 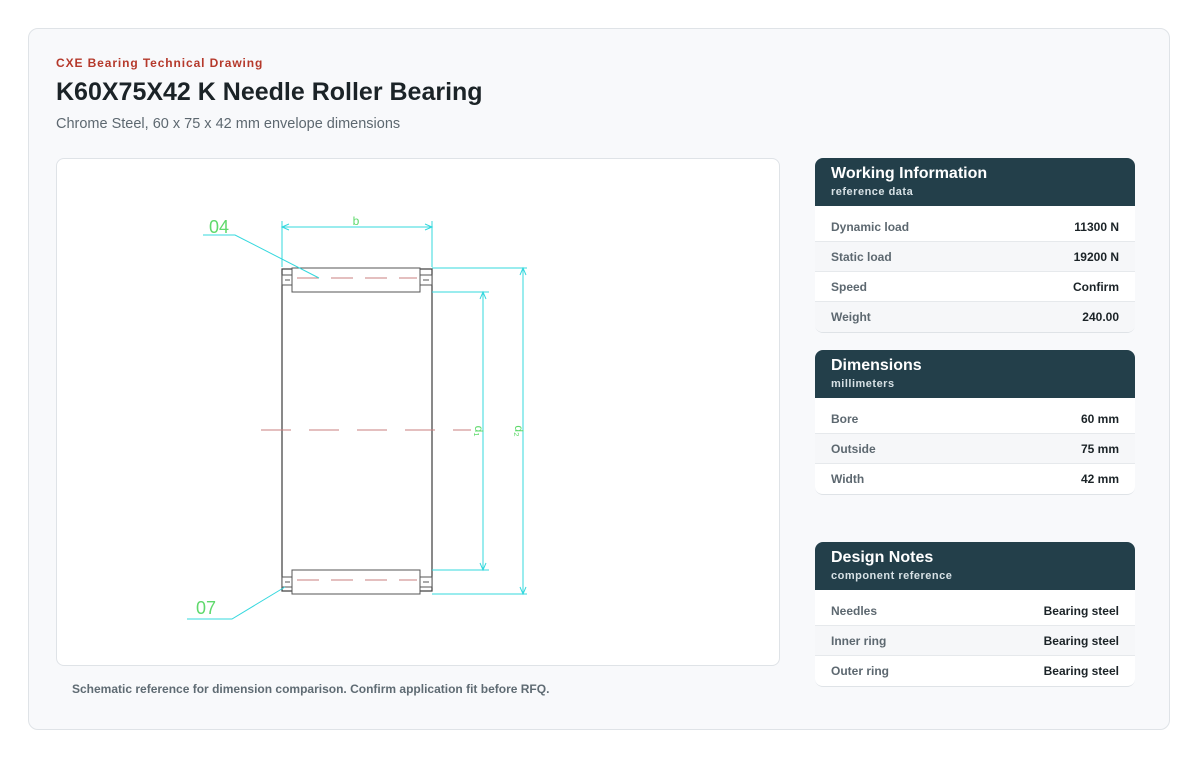 I want to click on working-info-header: Working Information reference data, so click(x=975, y=182).